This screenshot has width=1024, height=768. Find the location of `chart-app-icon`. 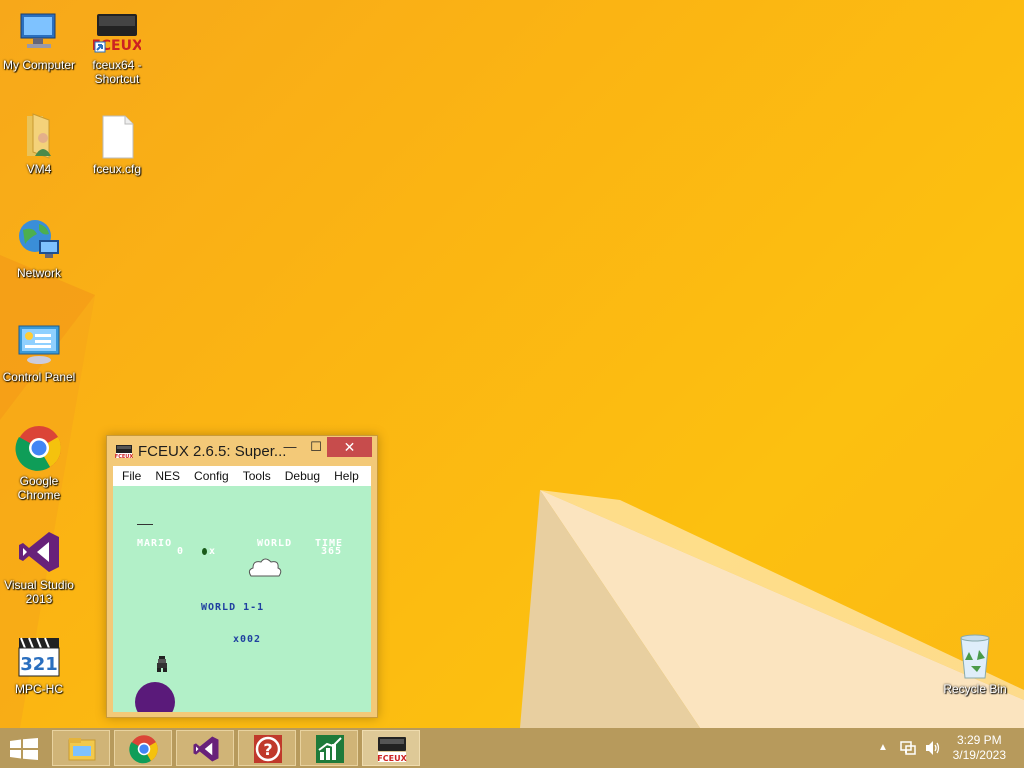

chart-app-icon is located at coordinates (330, 749).